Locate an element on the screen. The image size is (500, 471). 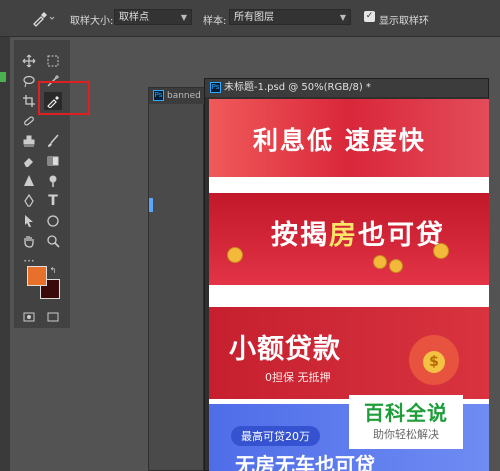
brush-icon is located at coordinates (53, 141).